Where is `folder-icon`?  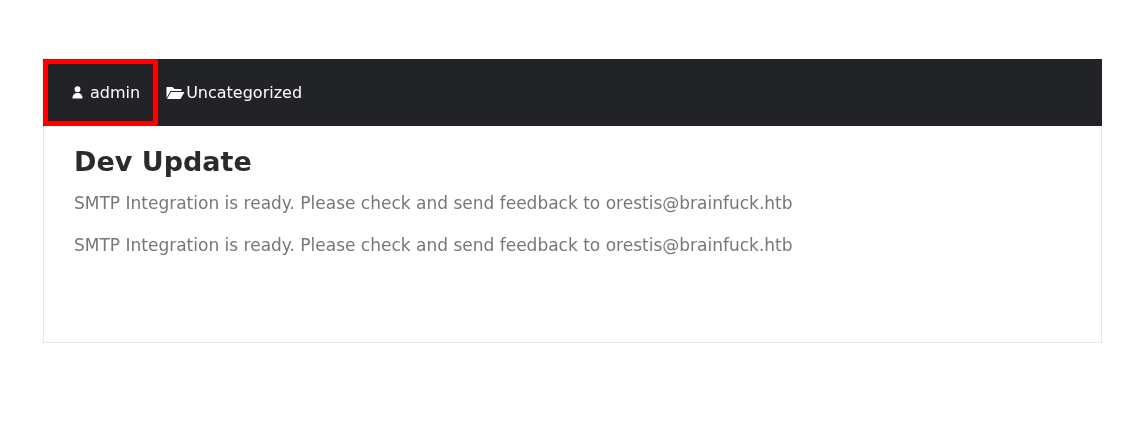
folder-icon is located at coordinates (176, 92).